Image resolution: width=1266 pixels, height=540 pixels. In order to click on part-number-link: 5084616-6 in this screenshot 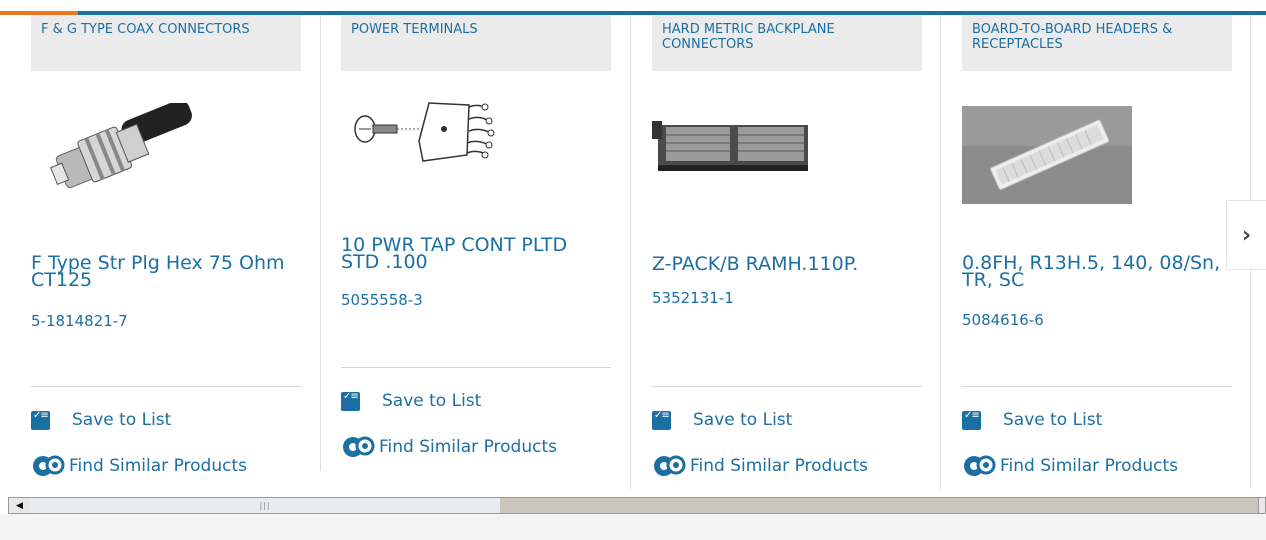, I will do `click(1003, 320)`.